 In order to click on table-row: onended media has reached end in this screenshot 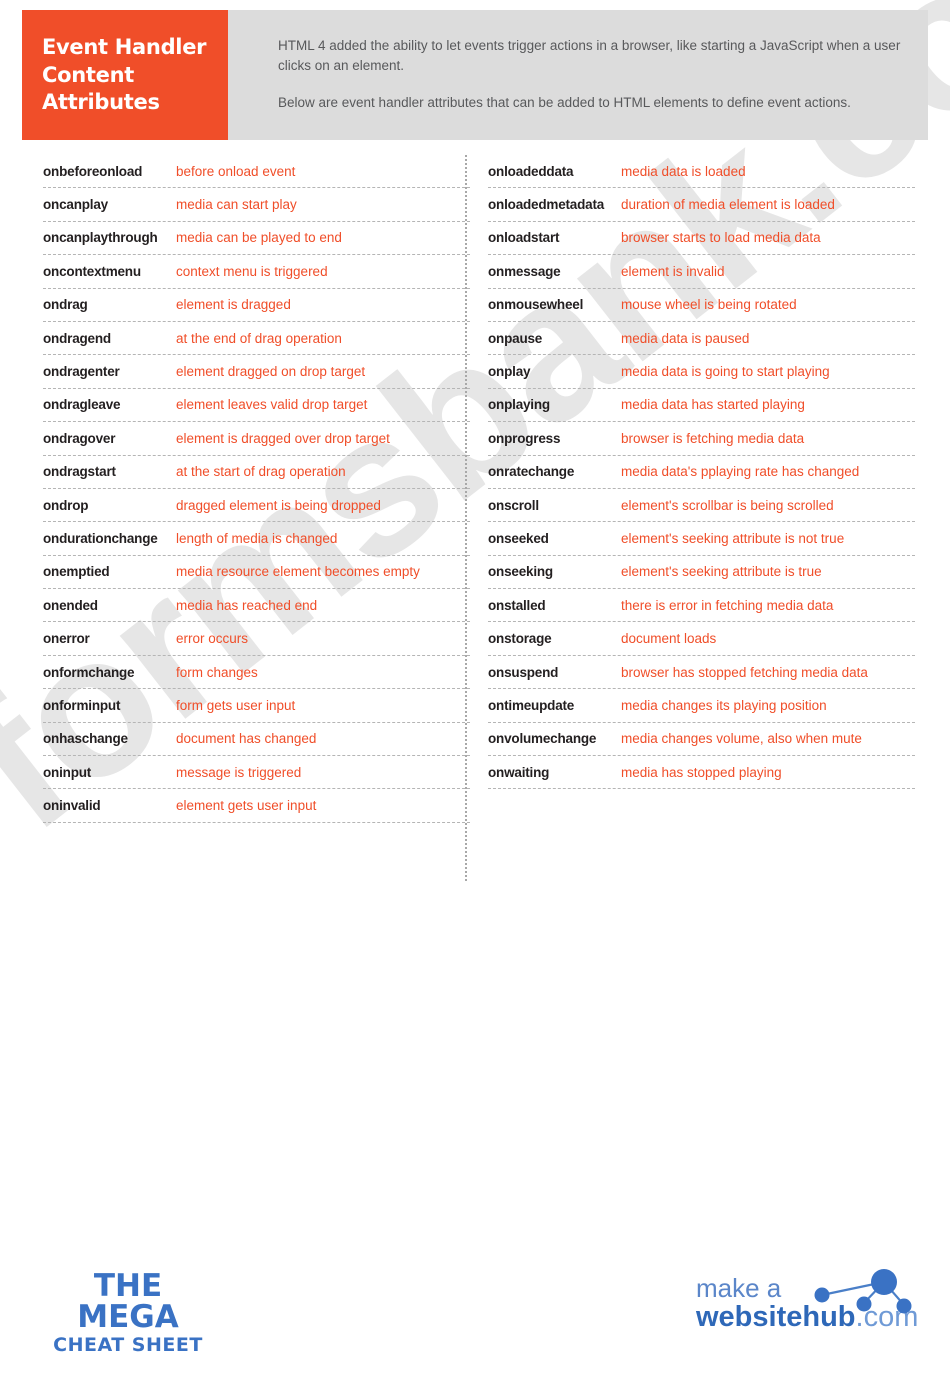, I will do `click(256, 606)`.